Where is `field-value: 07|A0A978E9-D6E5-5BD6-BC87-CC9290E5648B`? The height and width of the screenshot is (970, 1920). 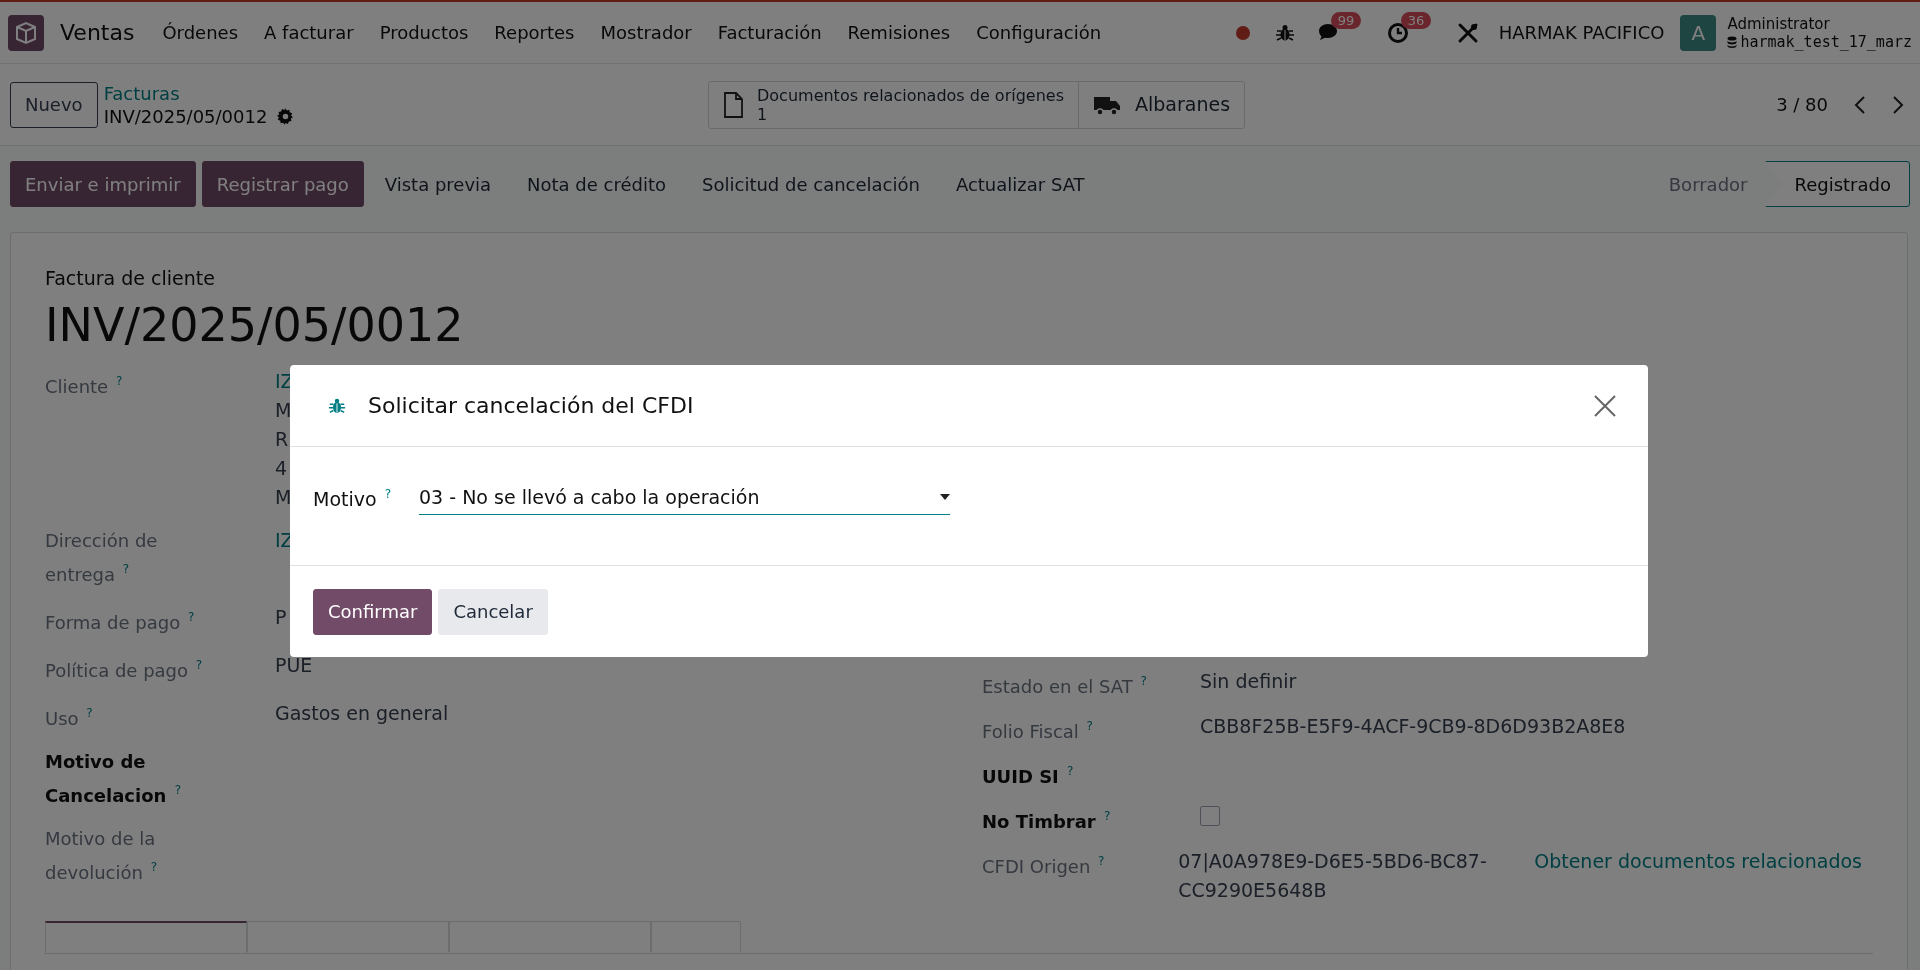 field-value: 07|A0A978E9-D6E5-5BD6-BC87-CC9290E5648B is located at coordinates (1333, 876).